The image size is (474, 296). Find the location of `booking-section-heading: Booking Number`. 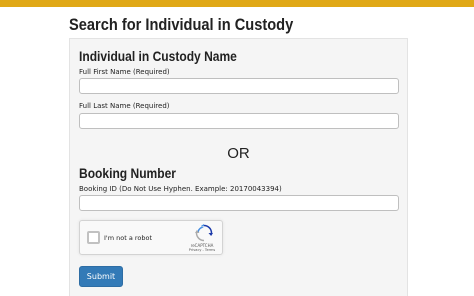

booking-section-heading: Booking Number is located at coordinates (127, 173).